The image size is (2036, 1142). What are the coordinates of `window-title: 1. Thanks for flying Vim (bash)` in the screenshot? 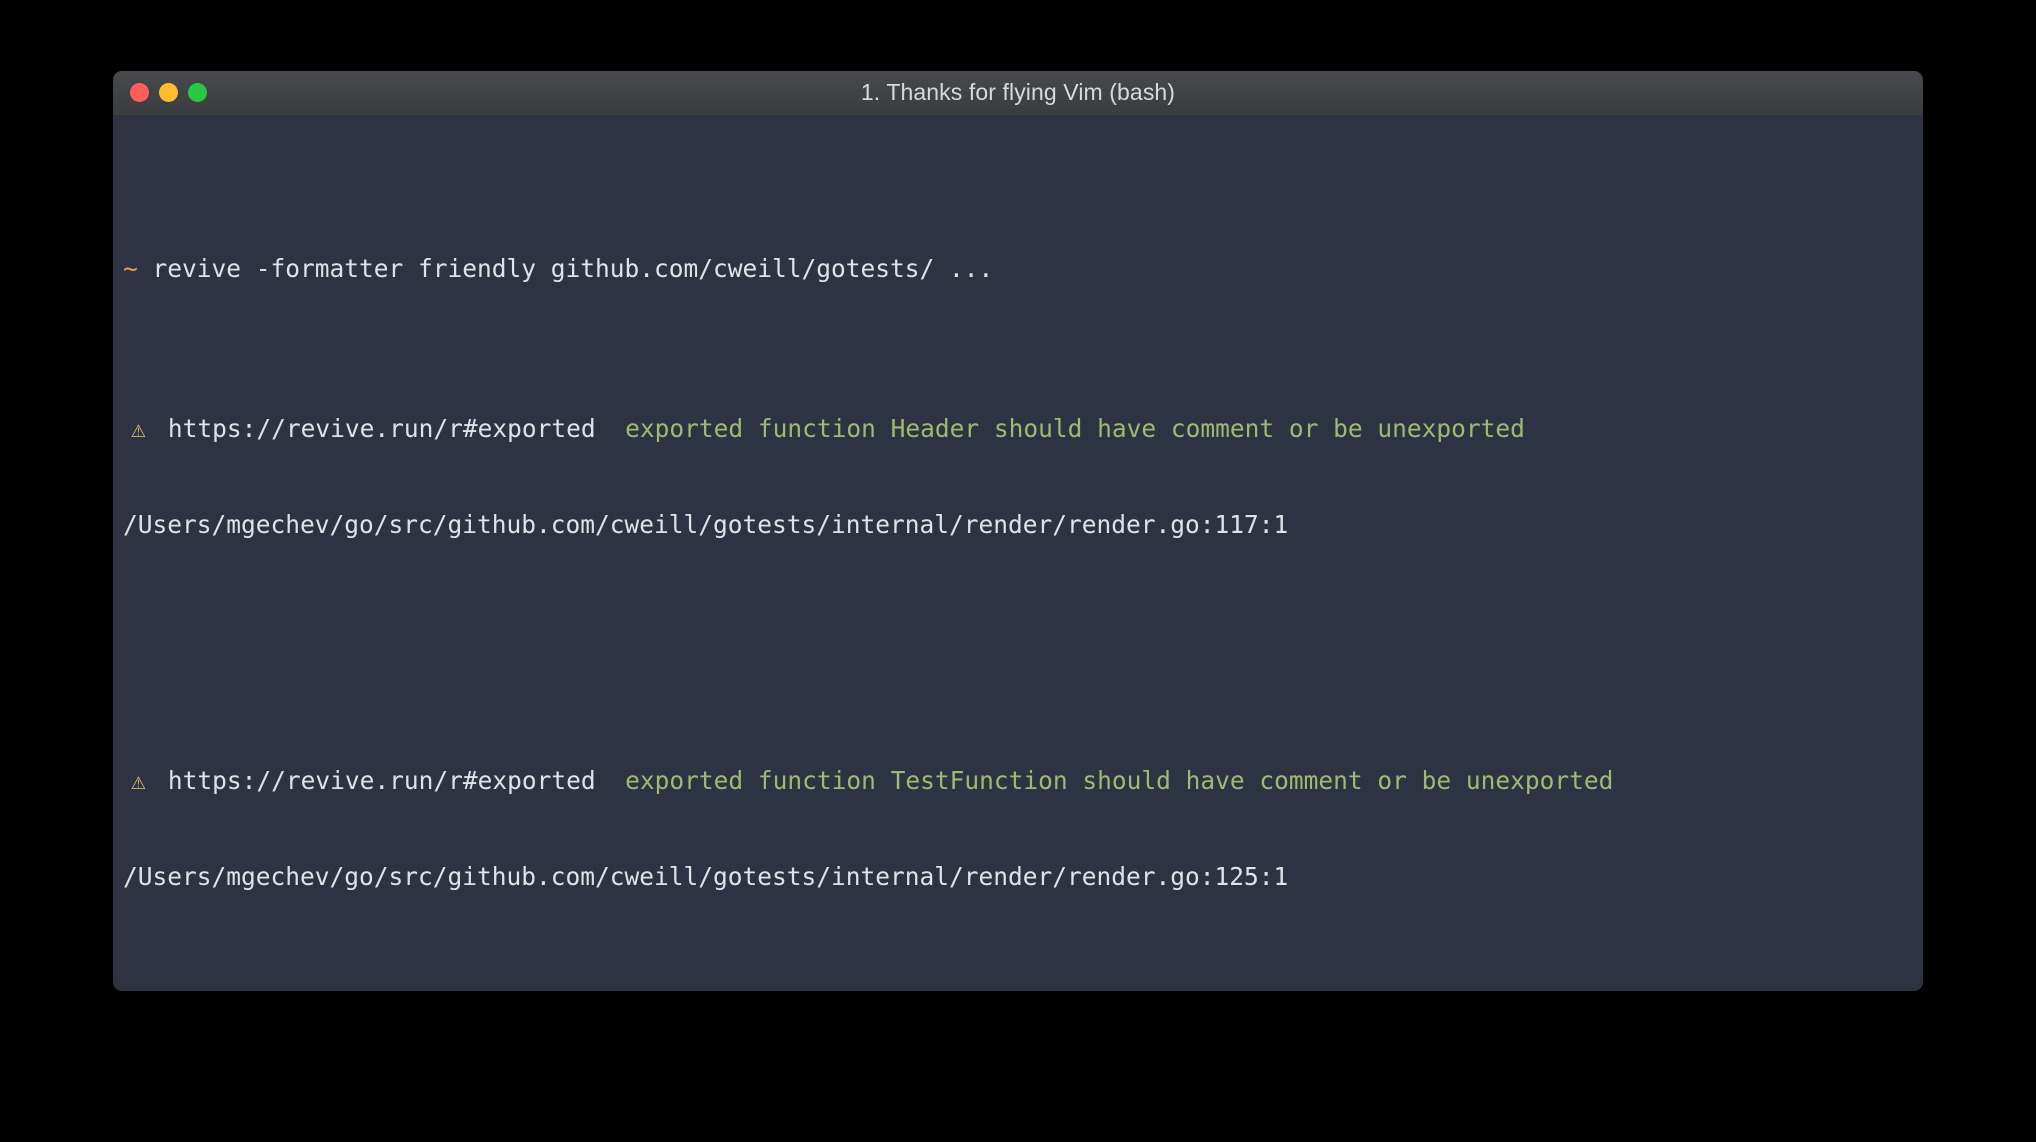 It's located at (1018, 92).